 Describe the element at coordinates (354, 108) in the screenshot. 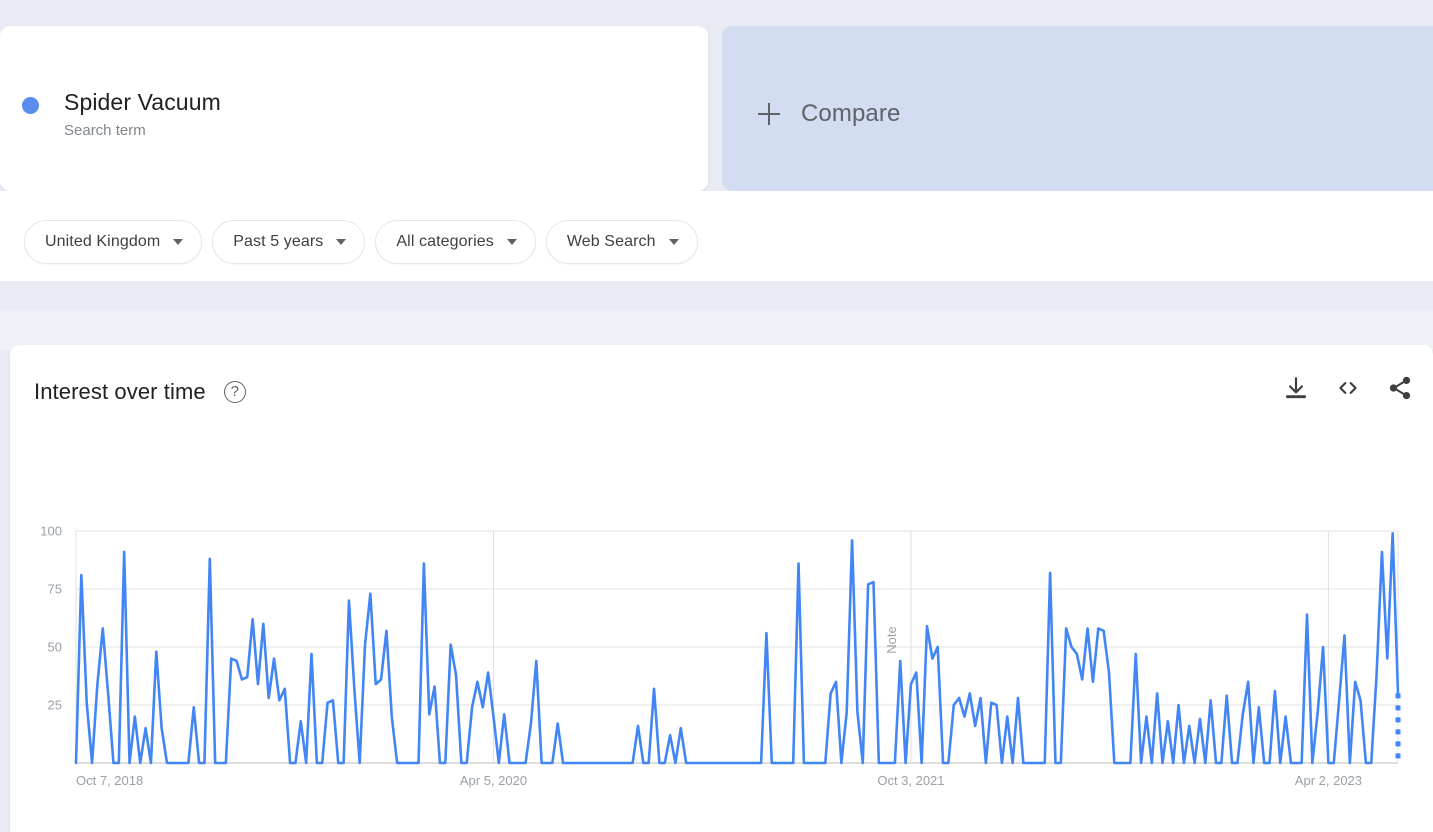

I see `search-term-card: Spider Vacuum Search term` at that location.